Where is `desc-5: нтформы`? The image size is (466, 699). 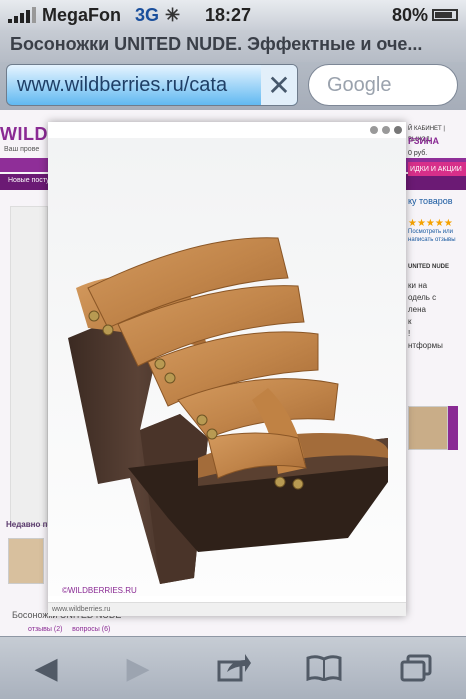
desc-5: нтформы is located at coordinates (425, 345).